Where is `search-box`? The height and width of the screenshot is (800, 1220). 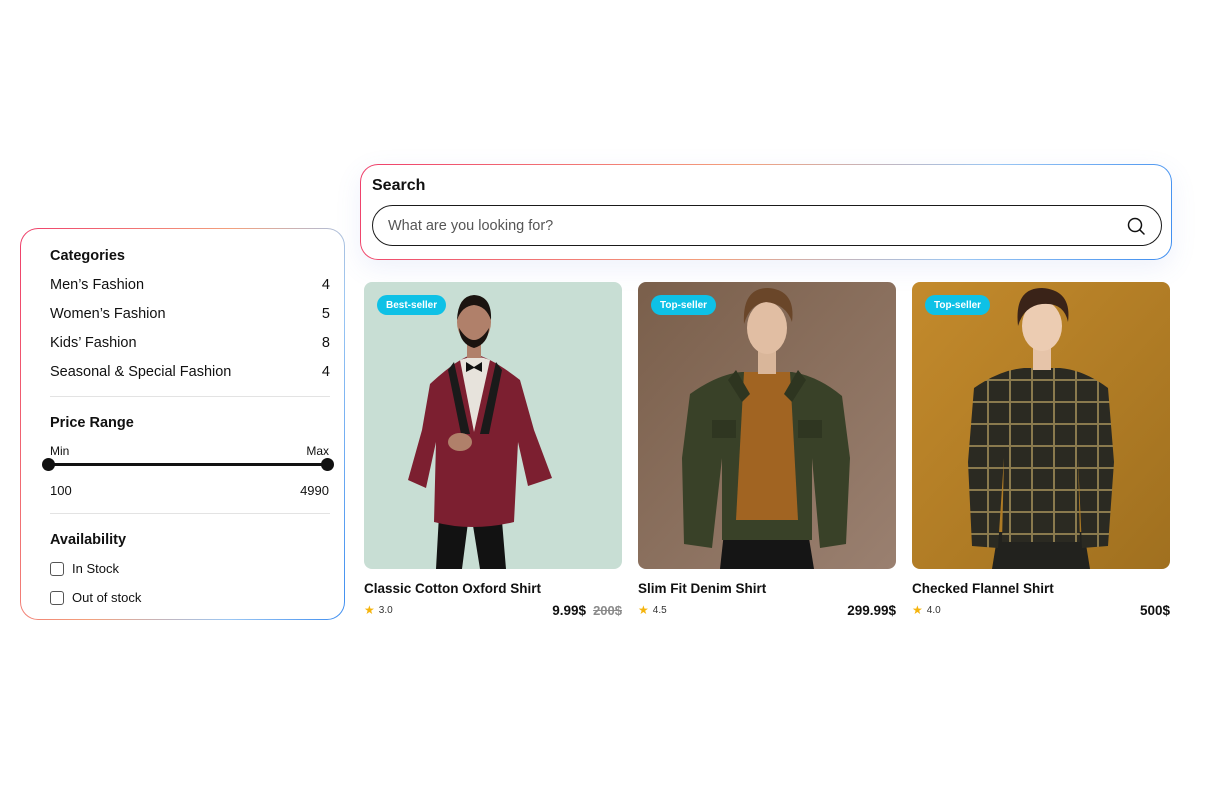
search-box is located at coordinates (767, 225).